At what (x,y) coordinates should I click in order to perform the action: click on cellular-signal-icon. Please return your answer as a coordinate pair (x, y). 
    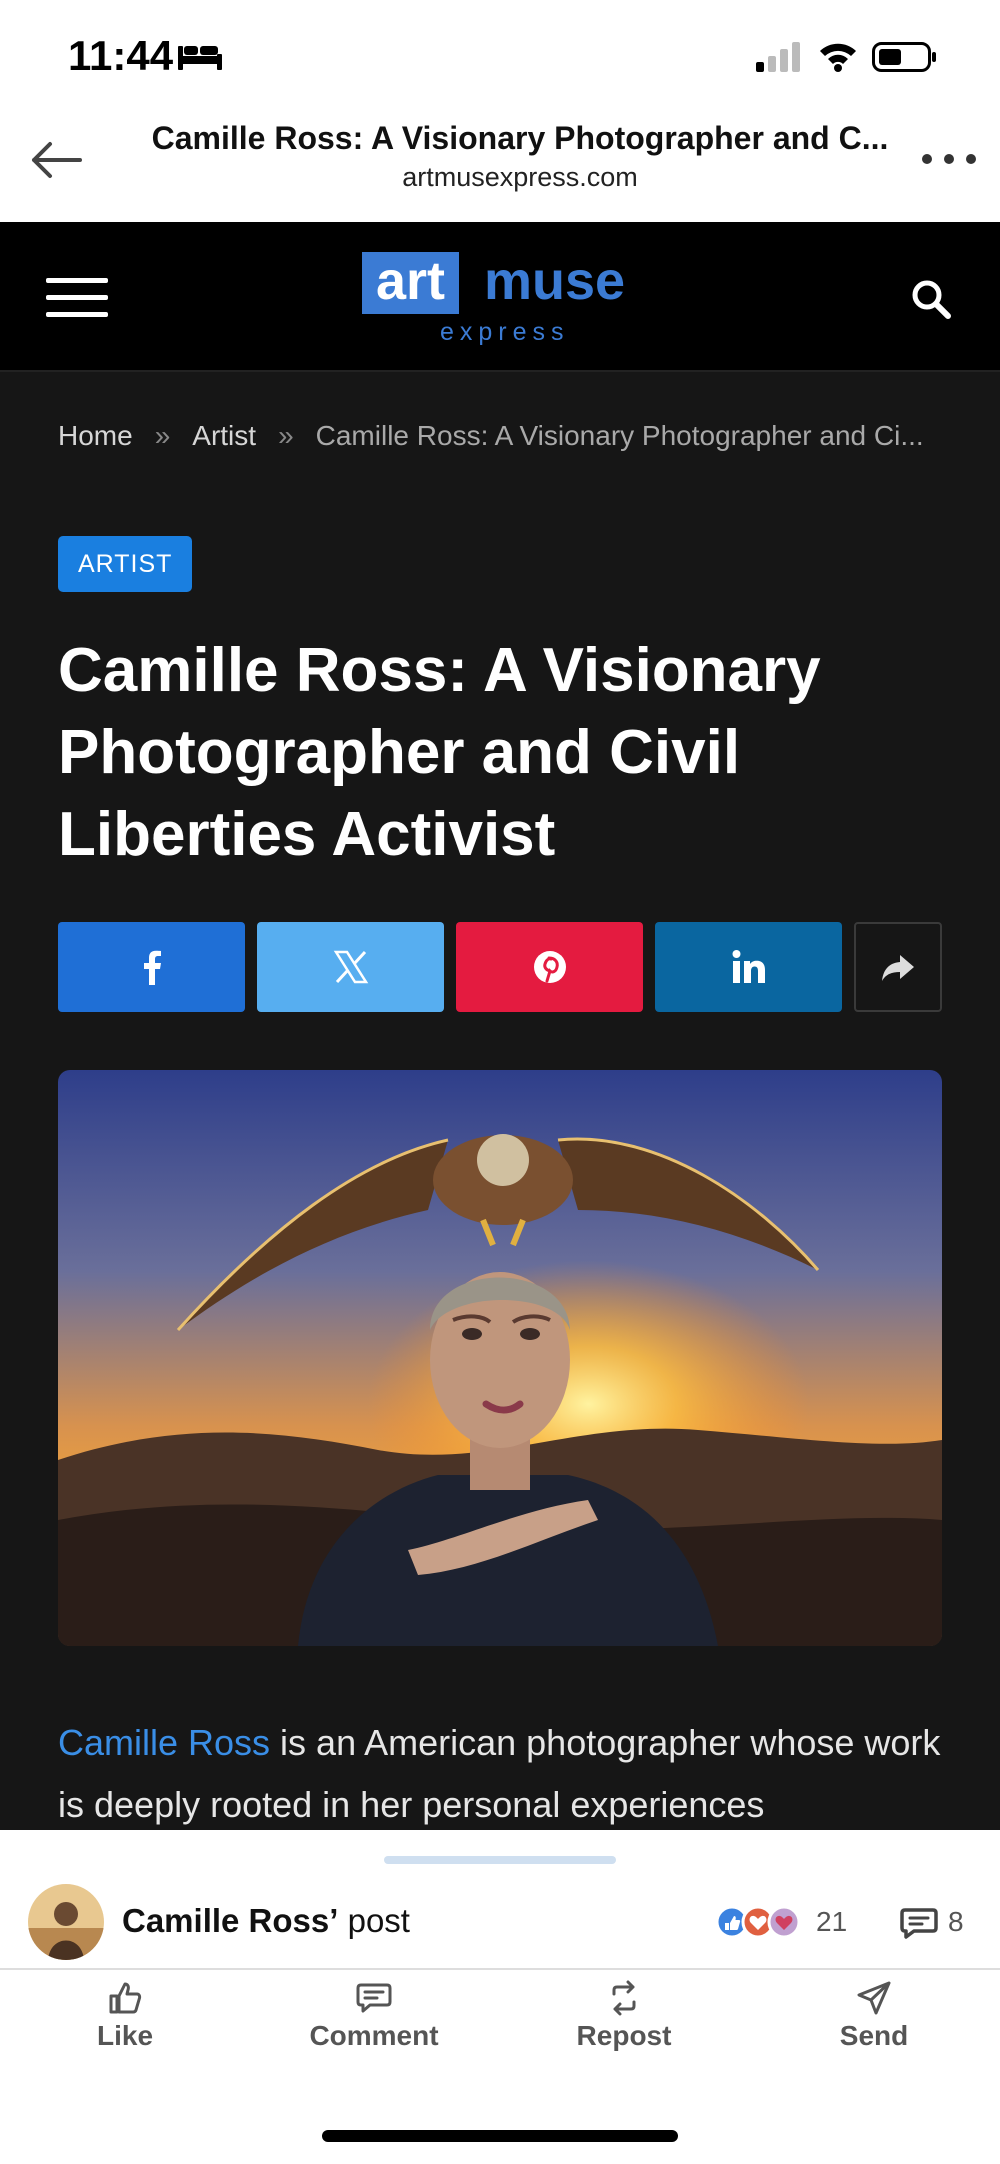
    Looking at the image, I should click on (778, 57).